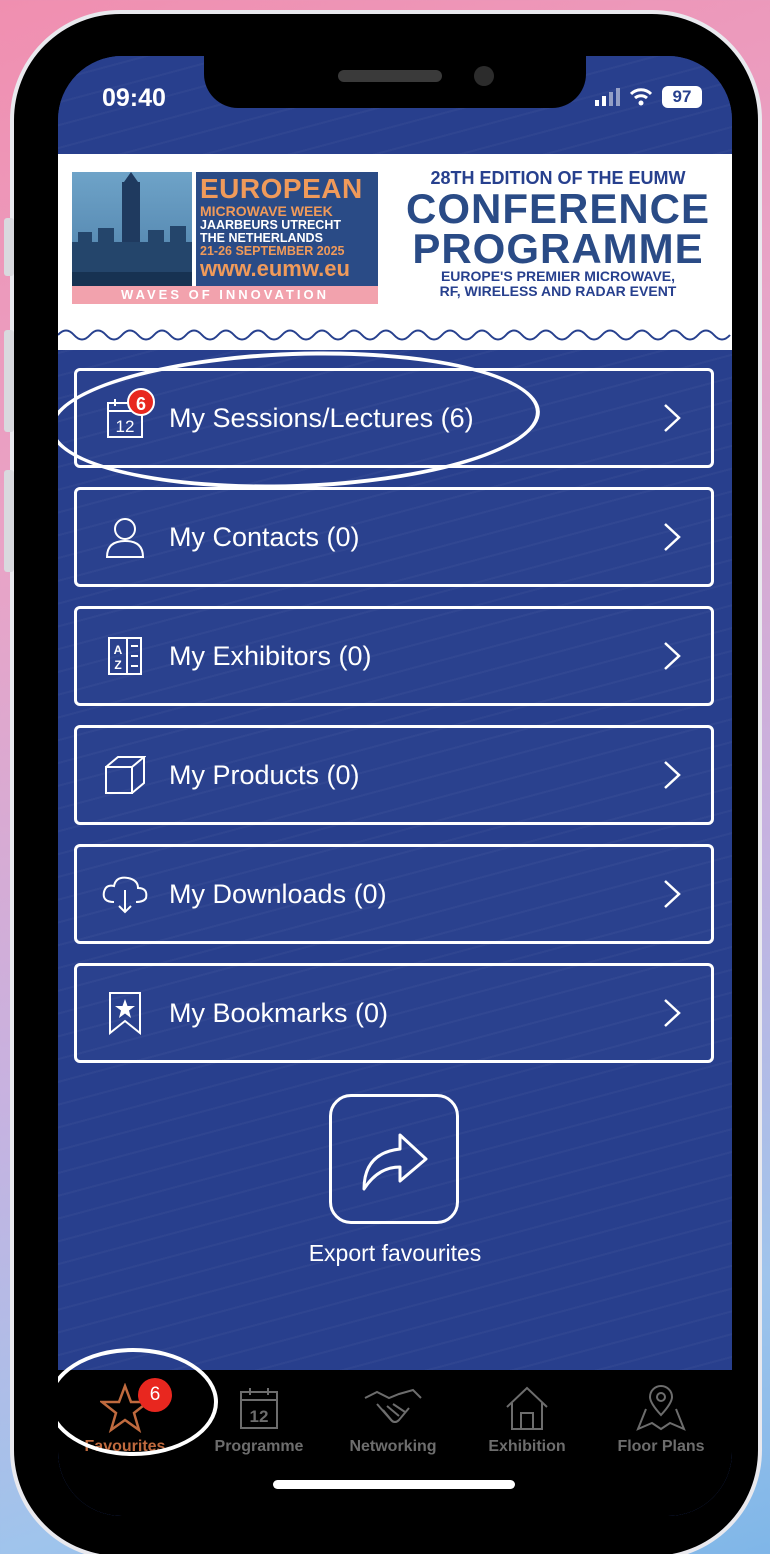 The image size is (770, 1554). I want to click on calendar-day-number: 12, so click(259, 1416).